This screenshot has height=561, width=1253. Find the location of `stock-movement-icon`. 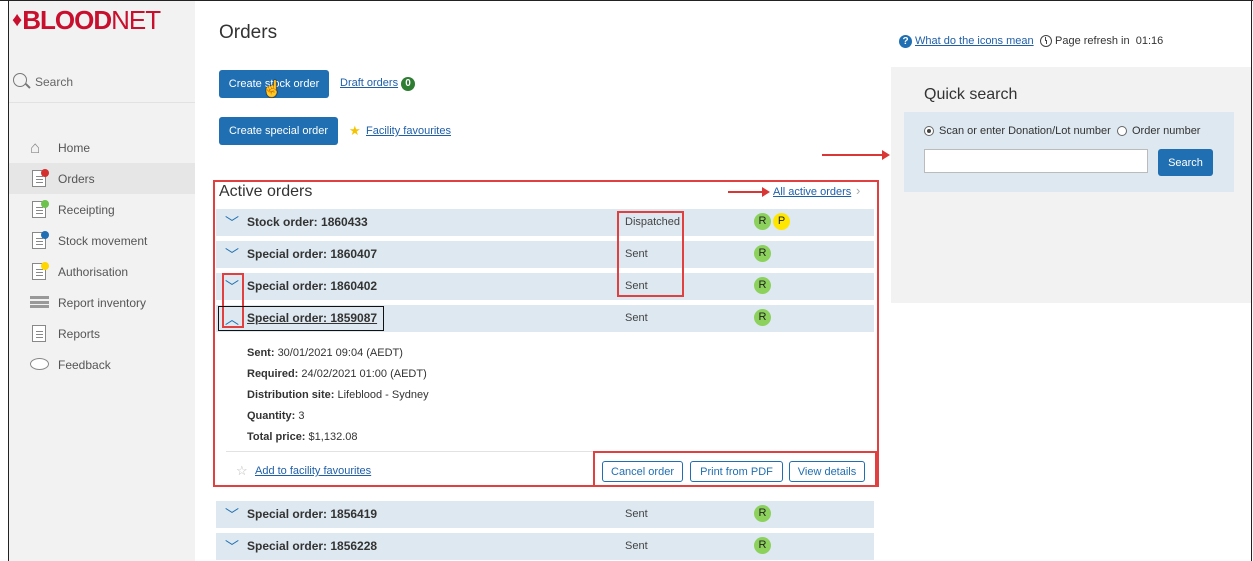

stock-movement-icon is located at coordinates (39, 240).